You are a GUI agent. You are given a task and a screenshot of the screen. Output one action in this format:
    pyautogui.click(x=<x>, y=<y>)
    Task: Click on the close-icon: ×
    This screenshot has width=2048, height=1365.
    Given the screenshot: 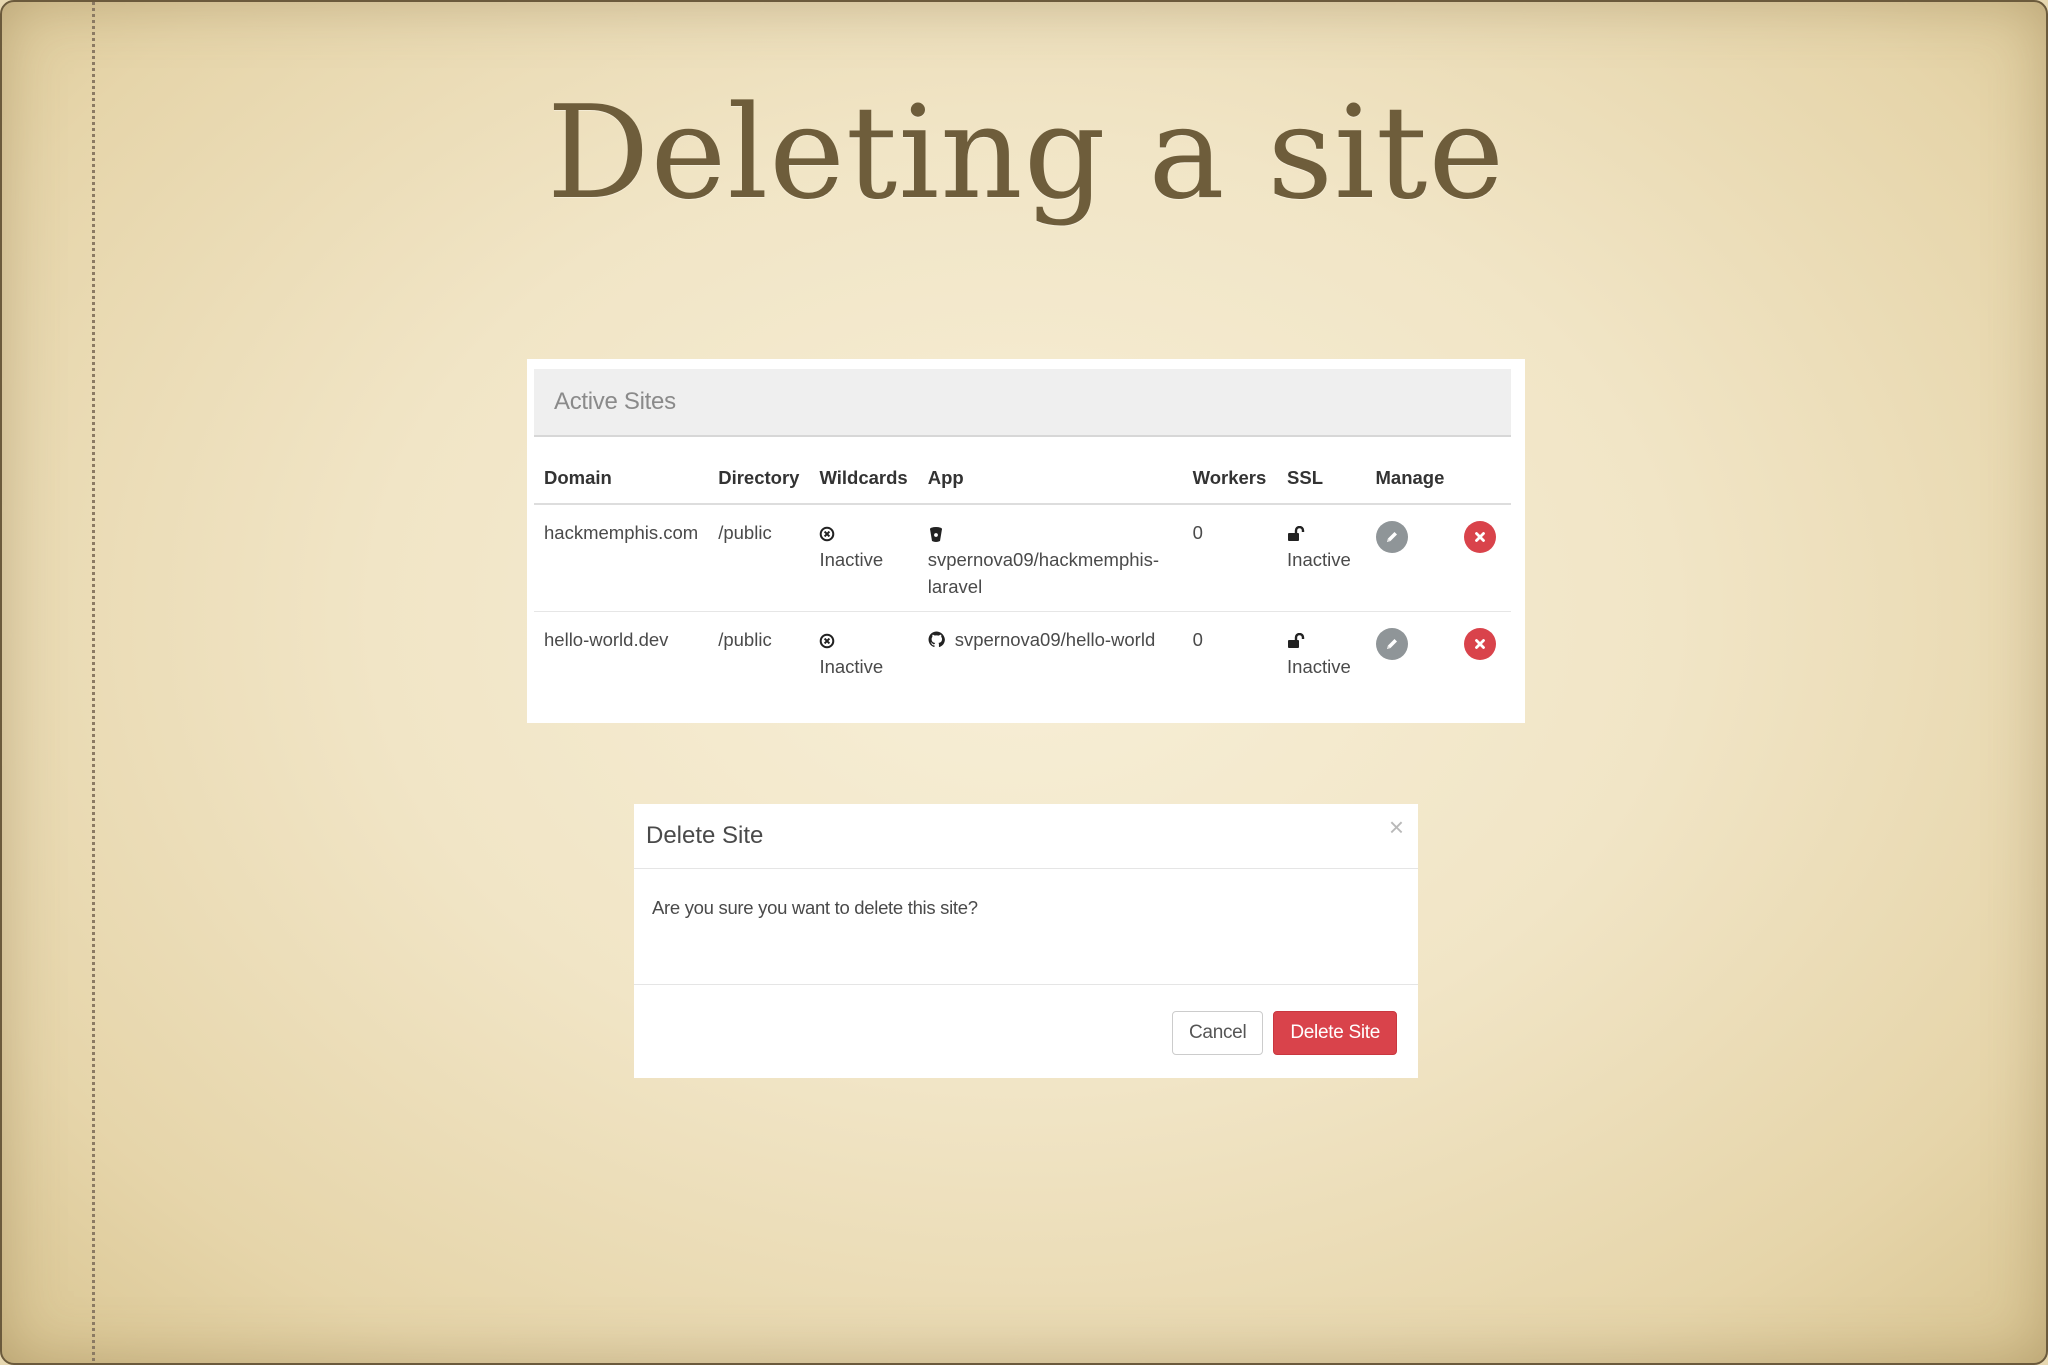 What is the action you would take?
    pyautogui.click(x=1396, y=827)
    